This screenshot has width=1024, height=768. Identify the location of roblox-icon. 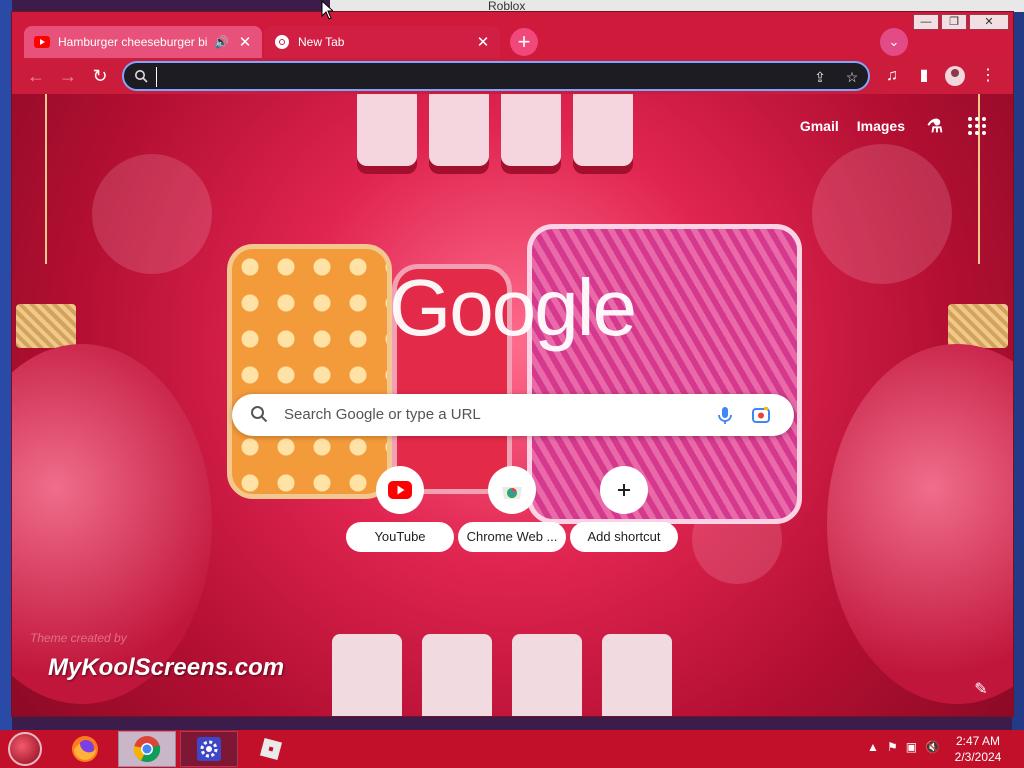
(271, 749).